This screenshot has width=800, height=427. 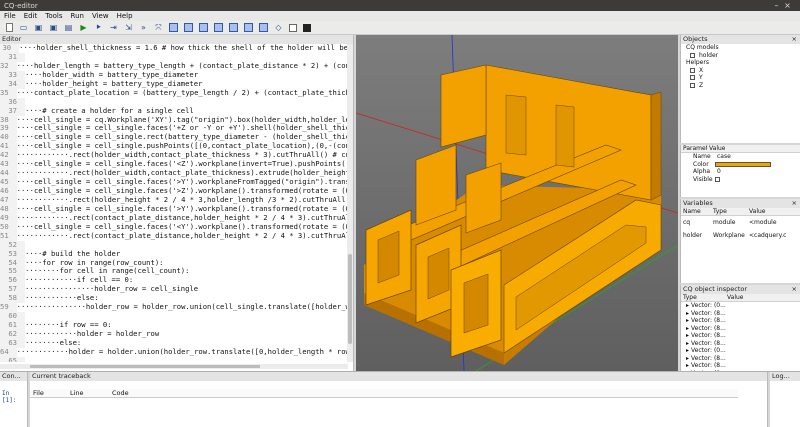 I want to click on save-as-icon: ▣, so click(x=53, y=27).